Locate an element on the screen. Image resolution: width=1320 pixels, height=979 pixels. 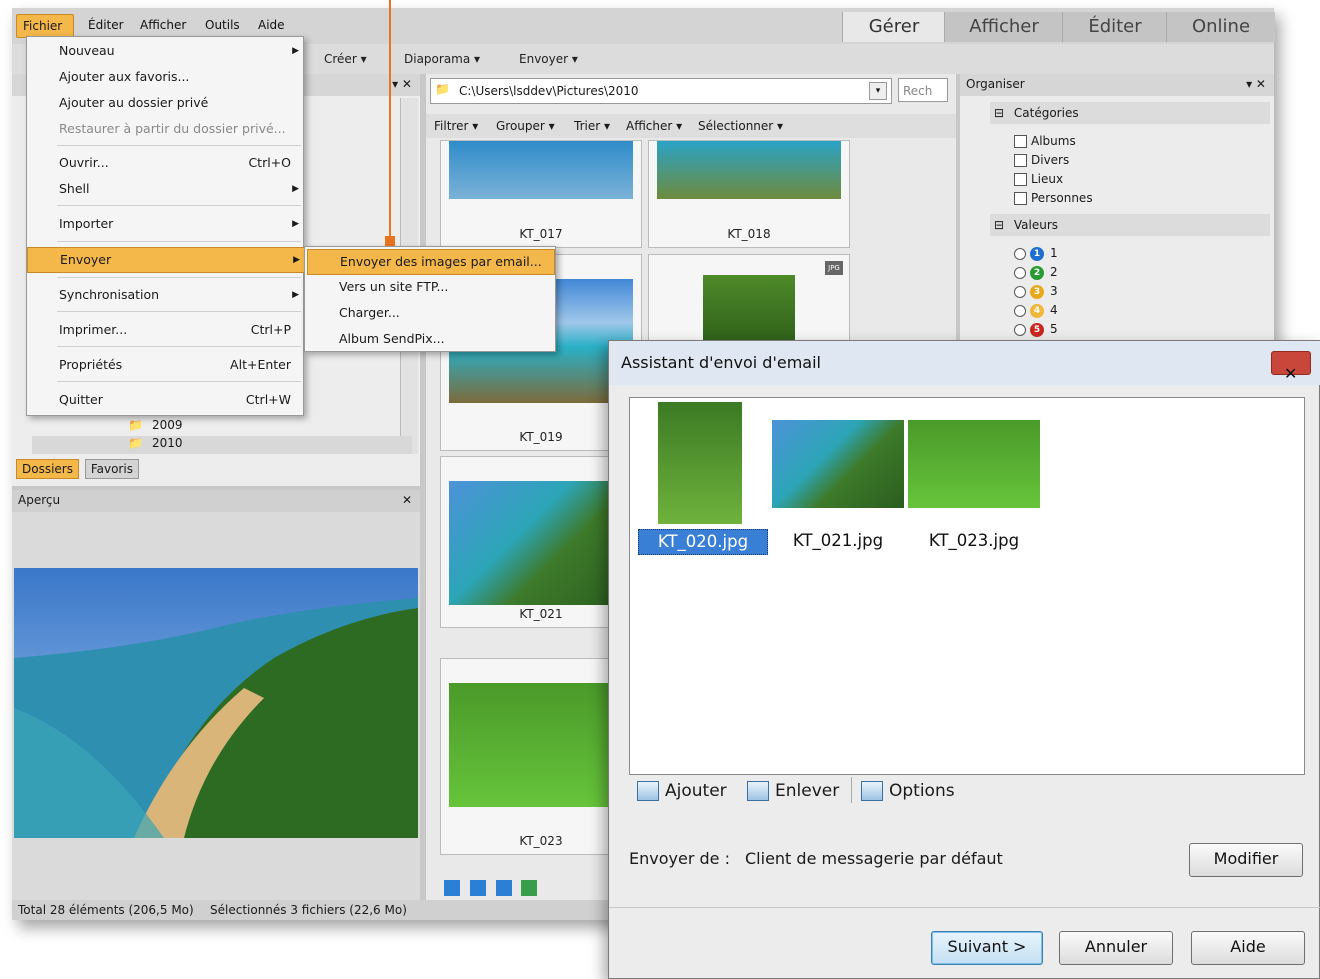
value-badge: 1 is located at coordinates (1037, 253).